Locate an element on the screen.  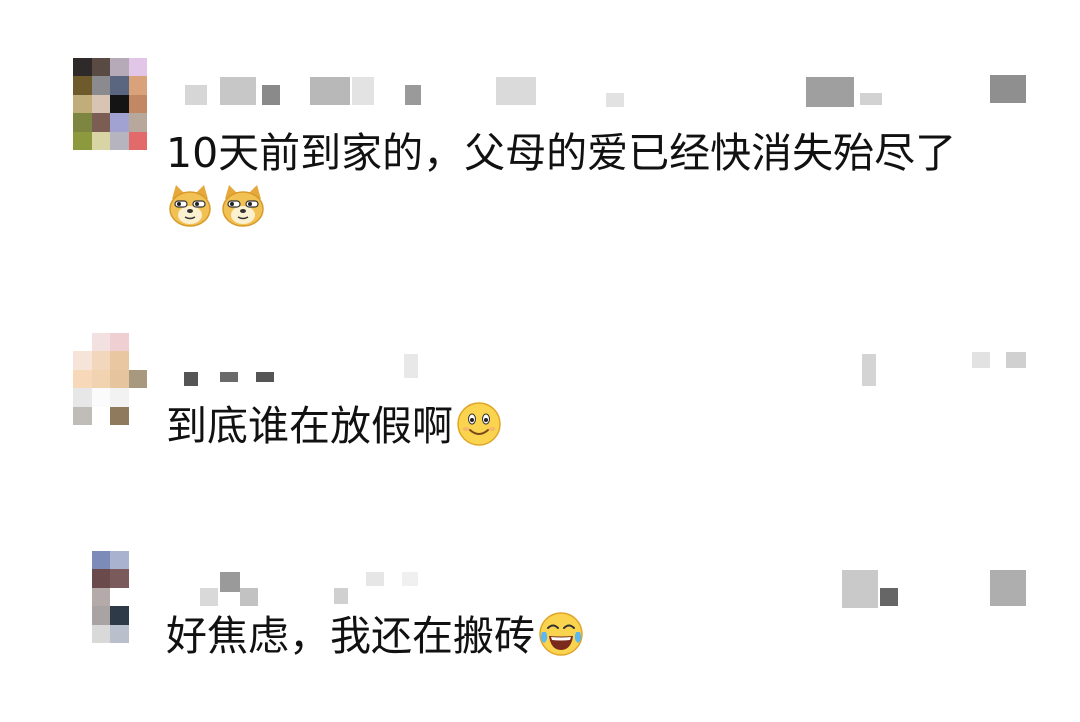
comment-text-body: 好焦虑，我还在搬砖 is located at coordinates (350, 636).